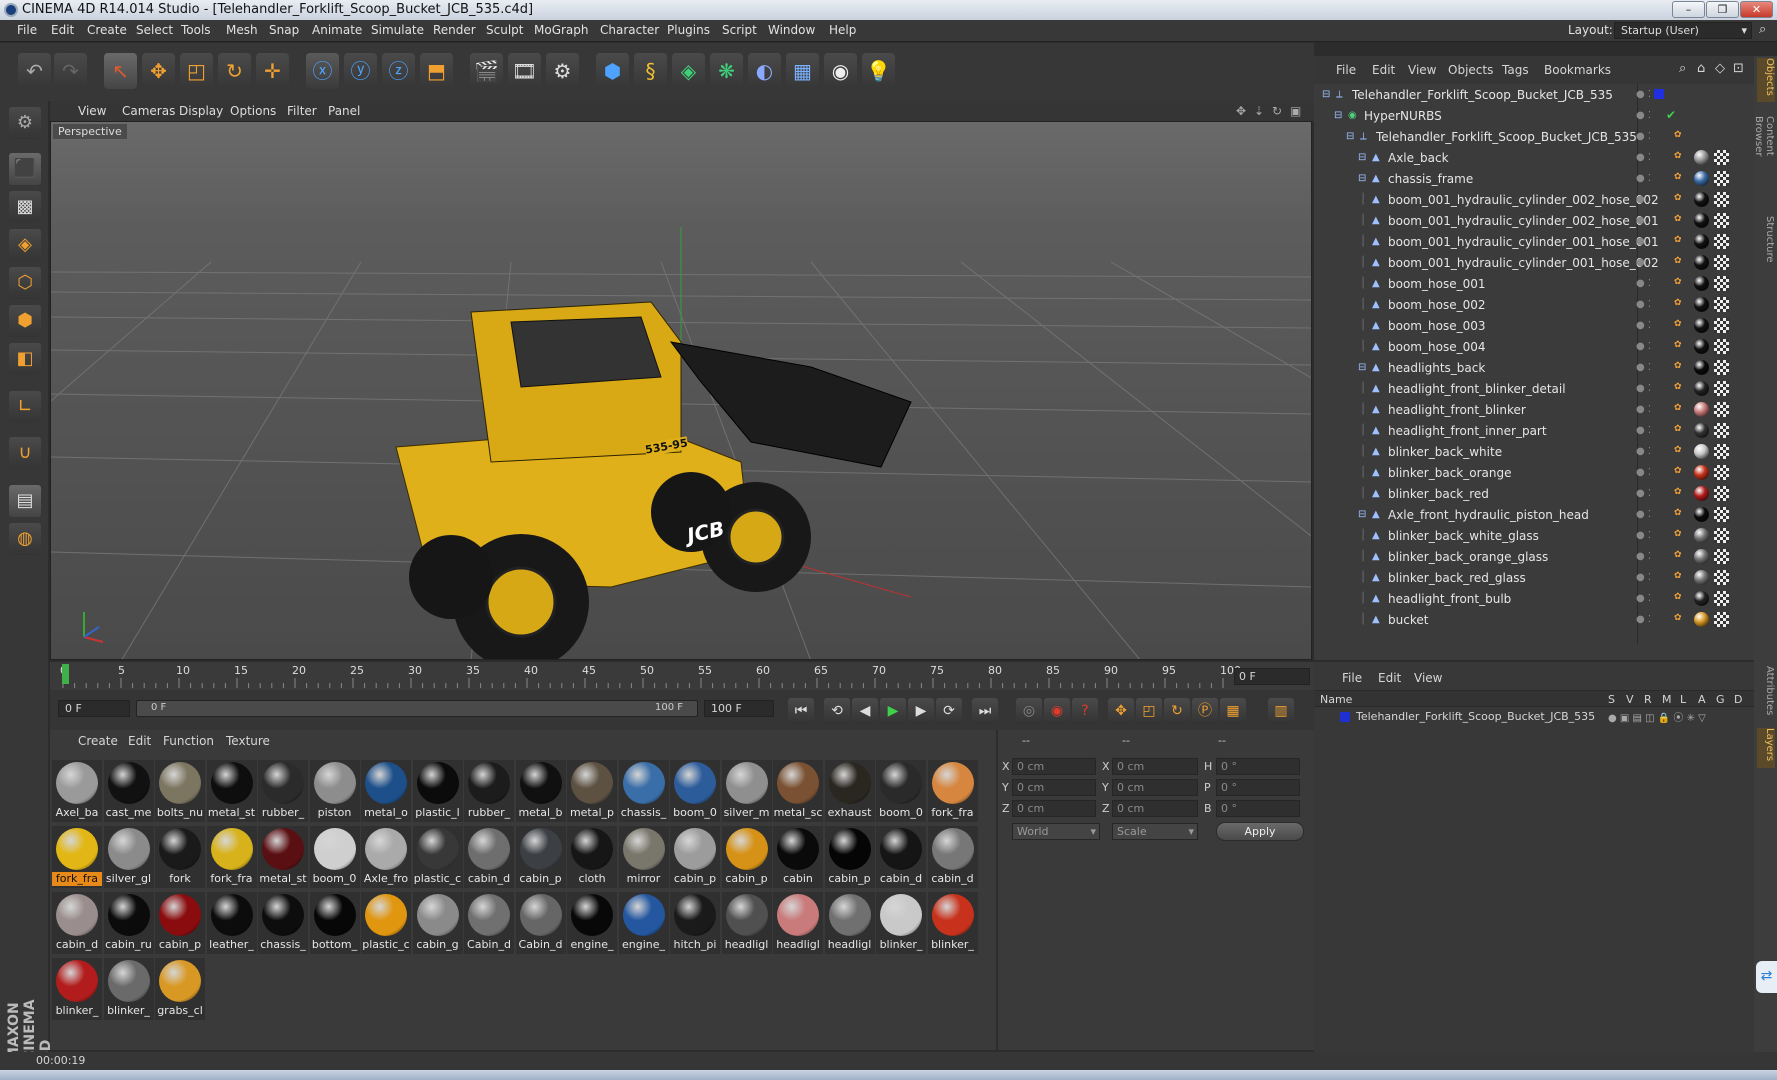 This screenshot has width=1777, height=1080. Describe the element at coordinates (562, 71) in the screenshot. I see `render-settings-button: ⚙` at that location.